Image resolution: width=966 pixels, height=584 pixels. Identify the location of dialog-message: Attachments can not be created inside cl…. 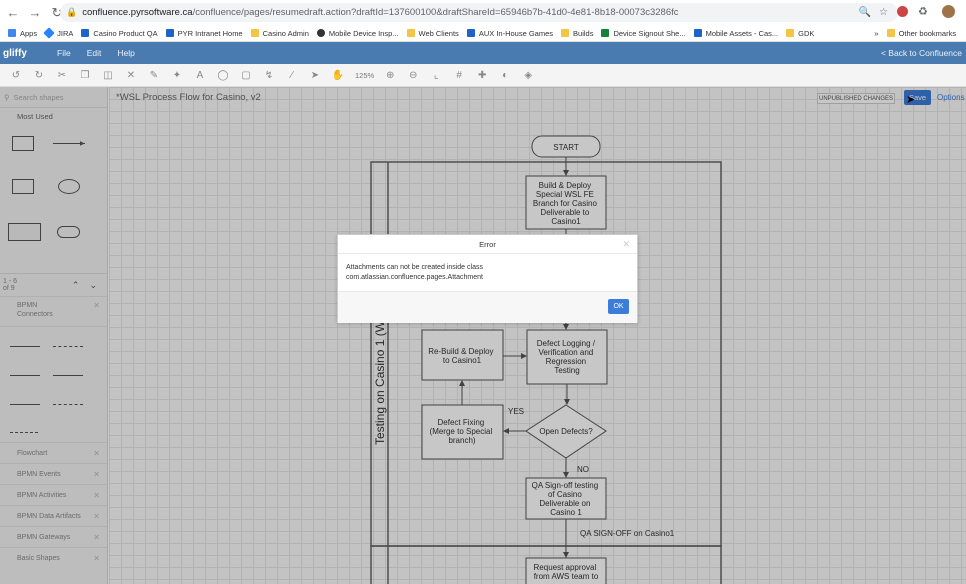
(414, 272).